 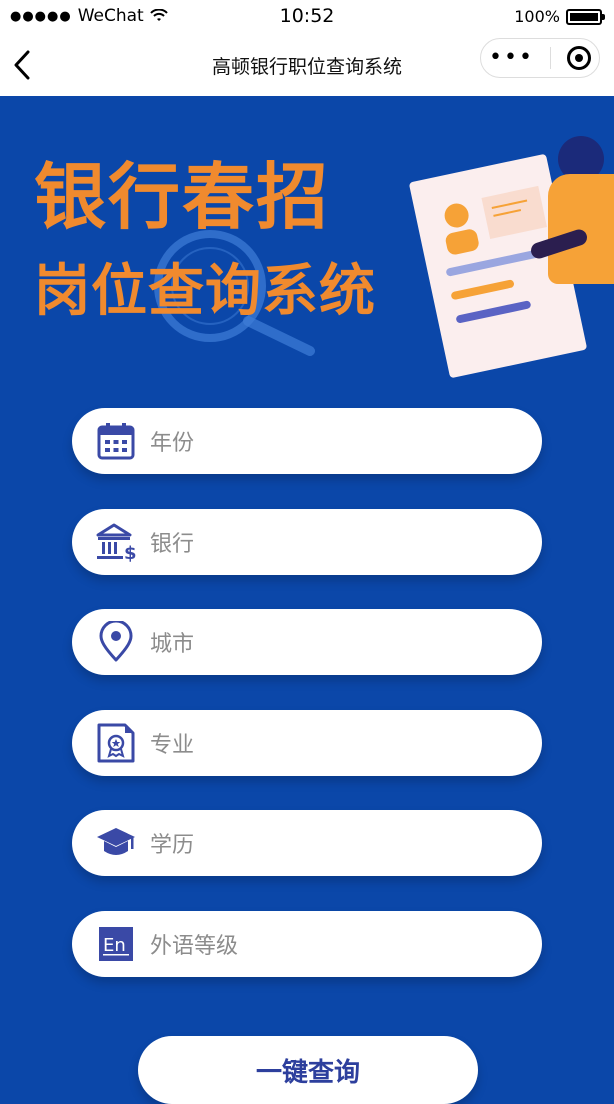 What do you see at coordinates (511, 58) in the screenshot?
I see `more-dots-icon: •••` at bounding box center [511, 58].